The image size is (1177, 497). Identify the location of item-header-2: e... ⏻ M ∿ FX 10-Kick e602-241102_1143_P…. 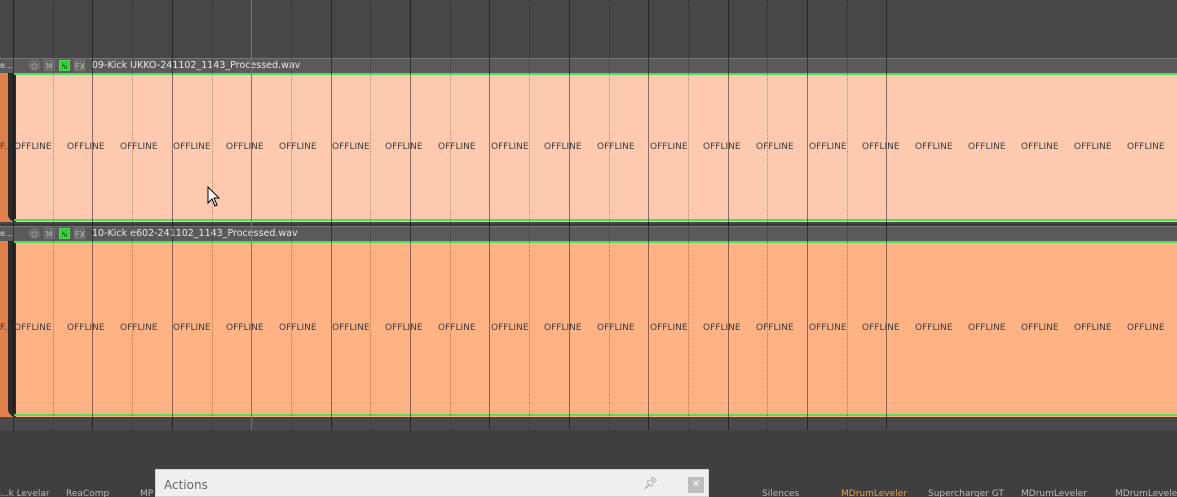
(588, 233).